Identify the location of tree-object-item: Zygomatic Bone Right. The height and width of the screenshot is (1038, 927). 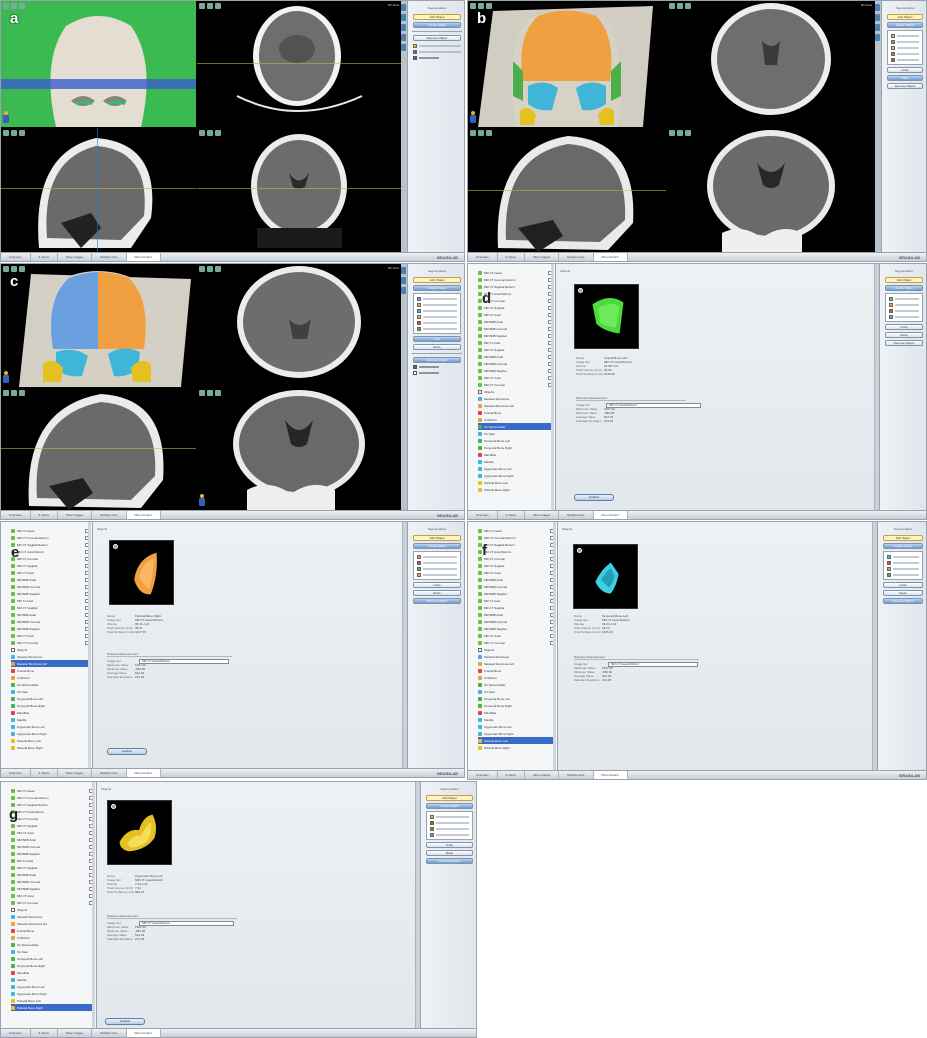
(515, 475).